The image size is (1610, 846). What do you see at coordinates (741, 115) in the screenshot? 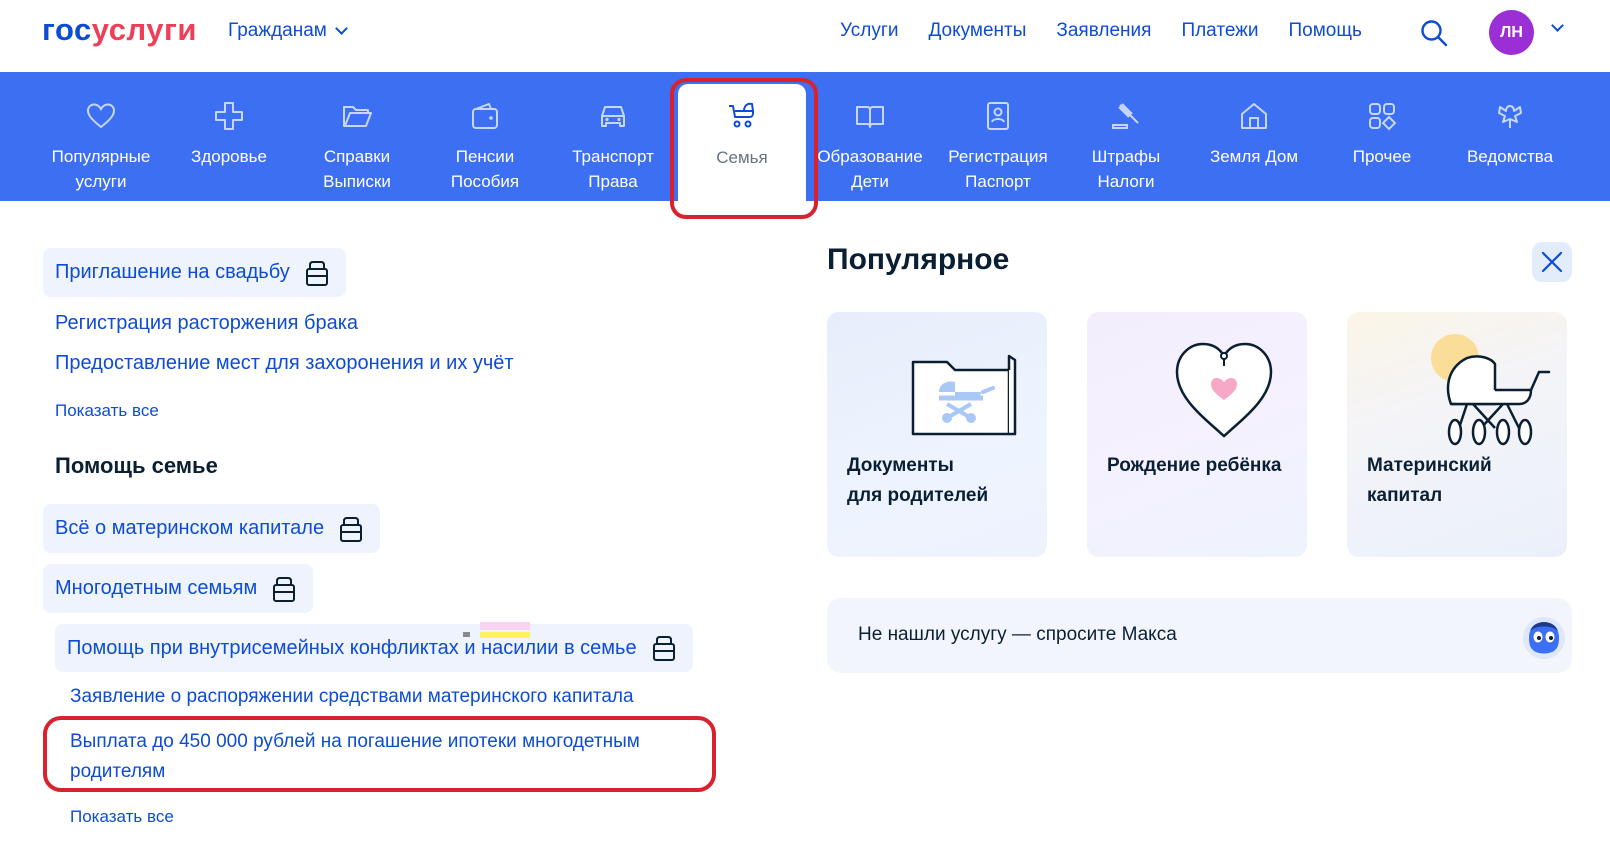
I see `stroller-icon` at bounding box center [741, 115].